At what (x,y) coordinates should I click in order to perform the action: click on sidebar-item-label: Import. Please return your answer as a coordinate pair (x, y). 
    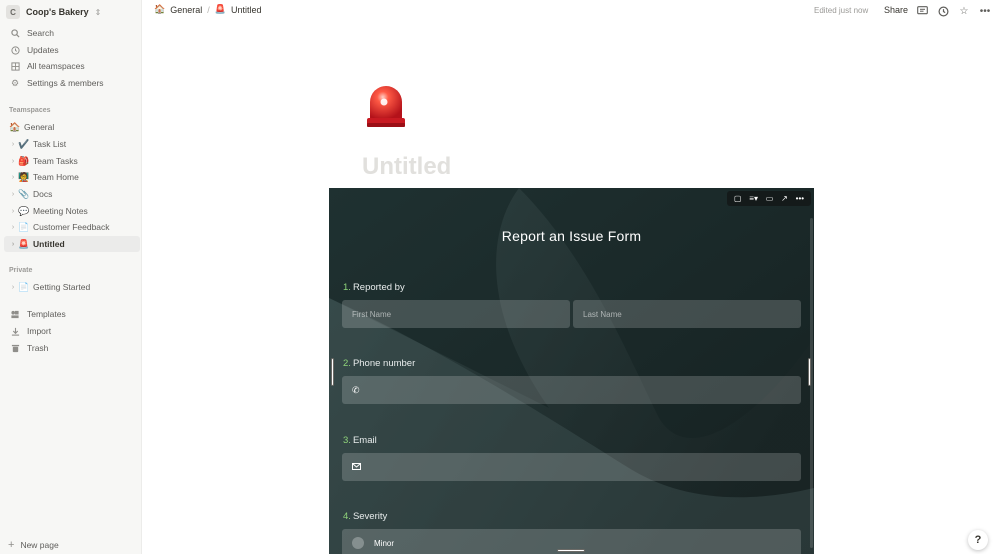
    Looking at the image, I should click on (39, 331).